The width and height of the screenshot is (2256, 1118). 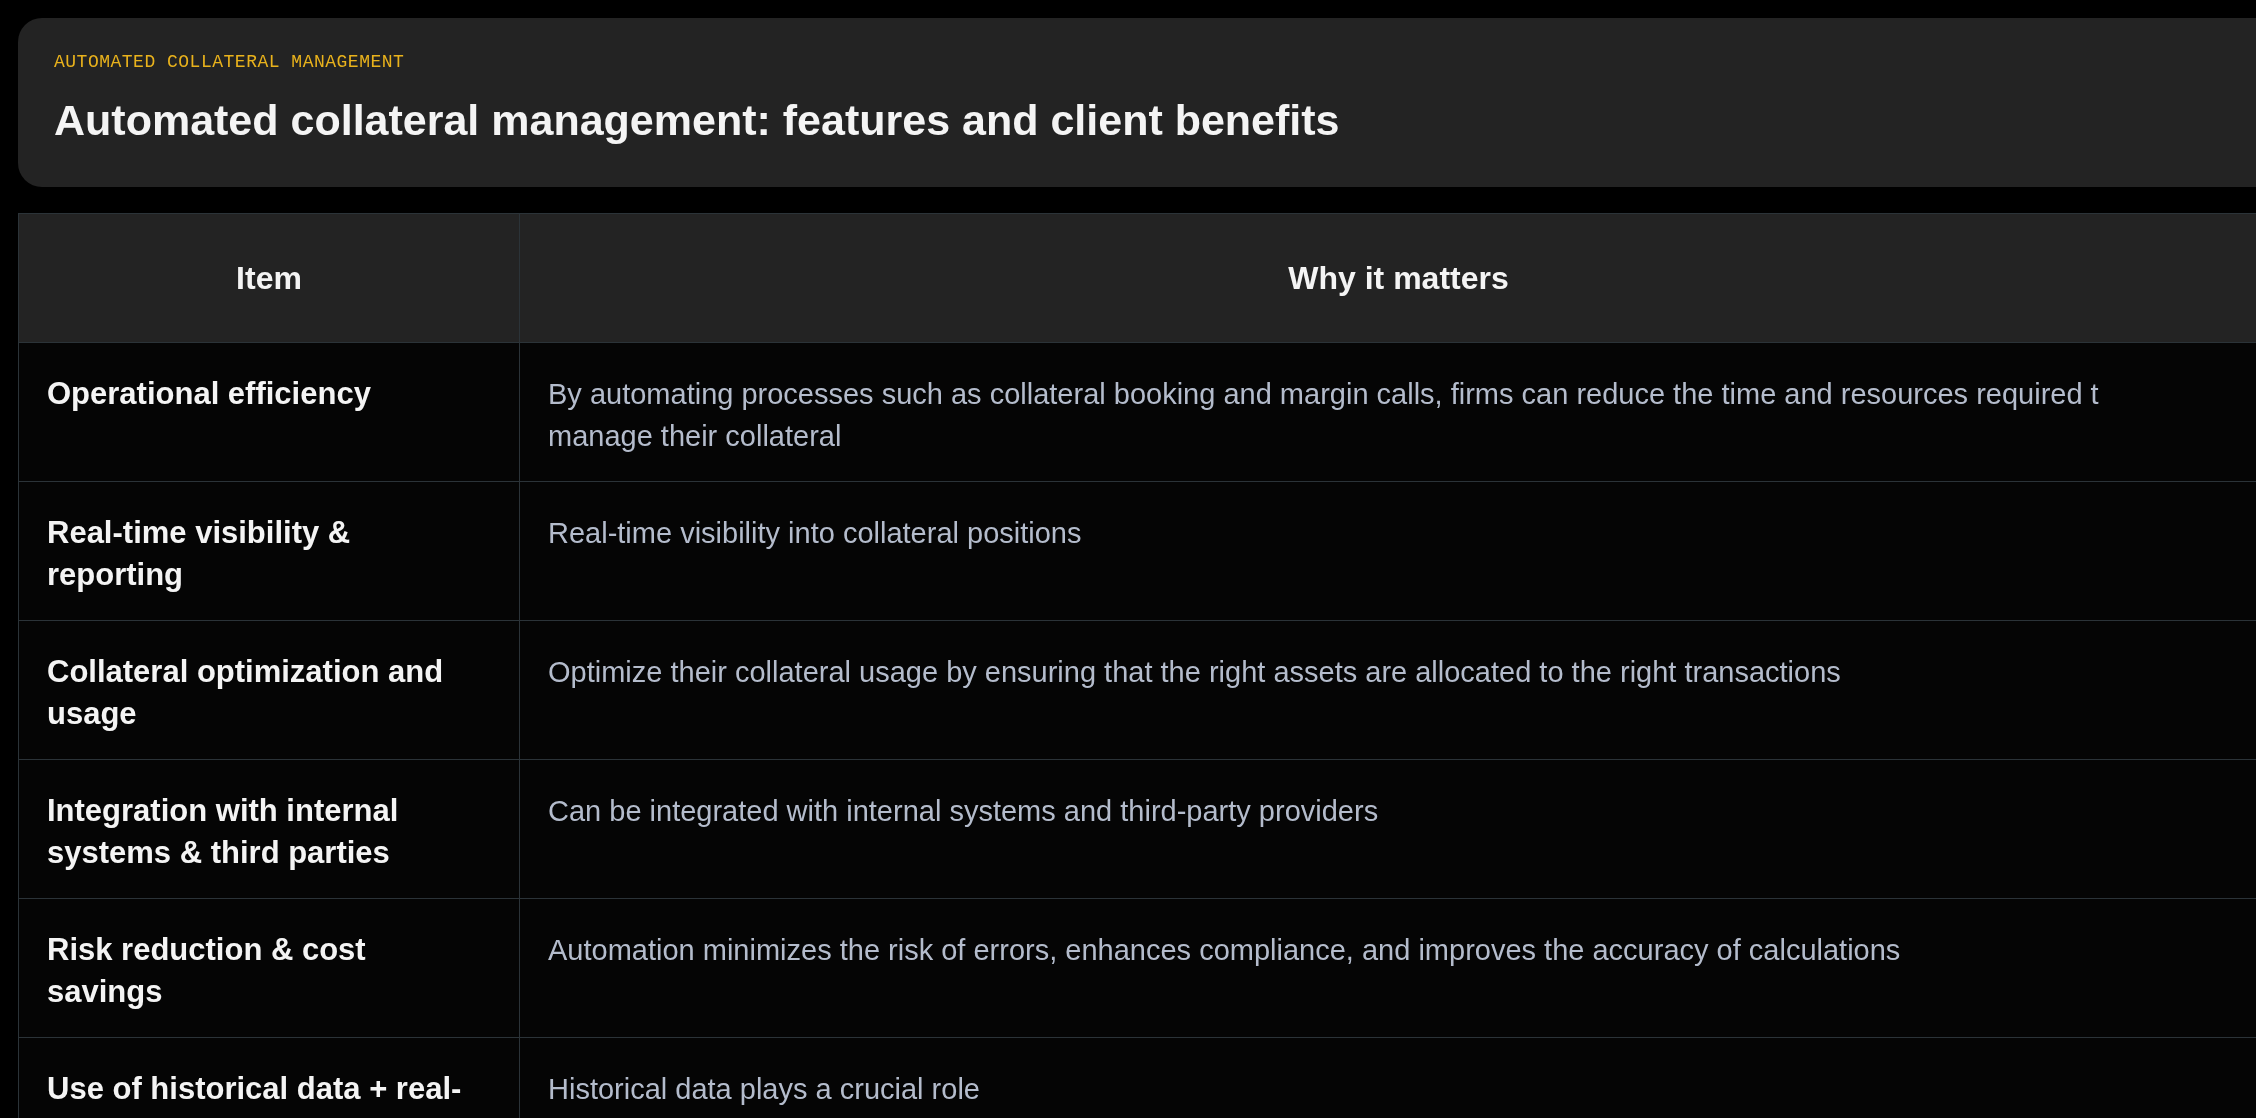 What do you see at coordinates (269, 278) in the screenshot?
I see `column-header: Item` at bounding box center [269, 278].